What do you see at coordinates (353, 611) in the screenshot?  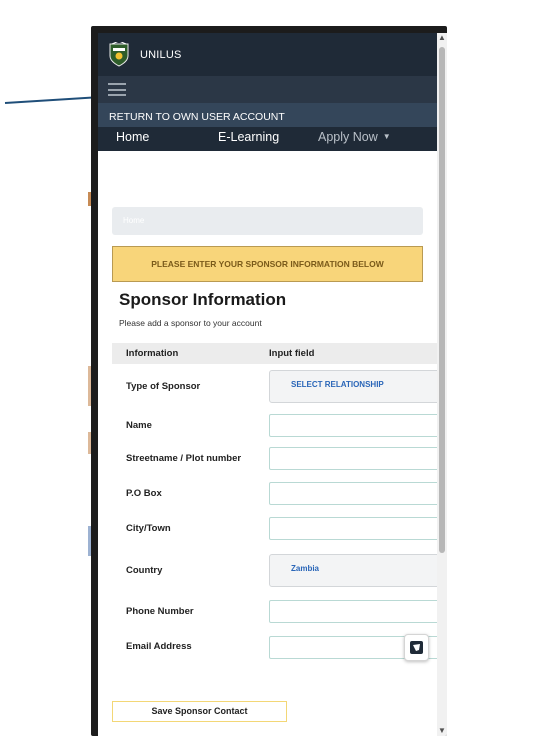 I see `phone-input` at bounding box center [353, 611].